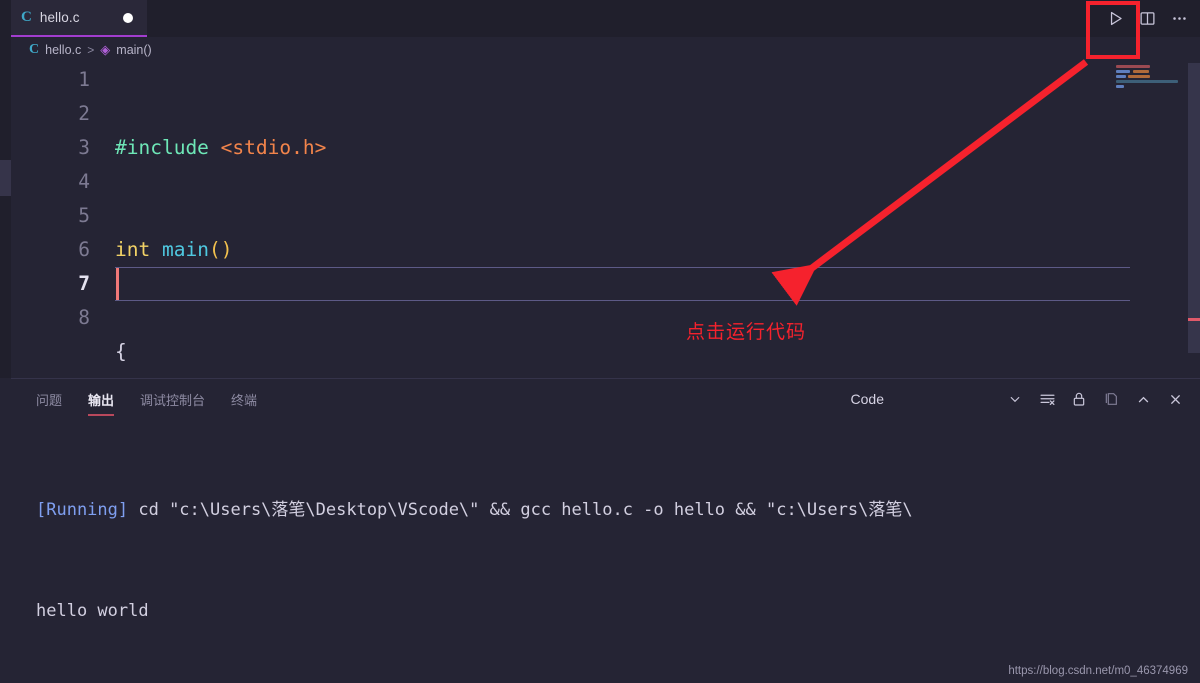  Describe the element at coordinates (121, 351) in the screenshot. I see `token-open-brace: {` at that location.